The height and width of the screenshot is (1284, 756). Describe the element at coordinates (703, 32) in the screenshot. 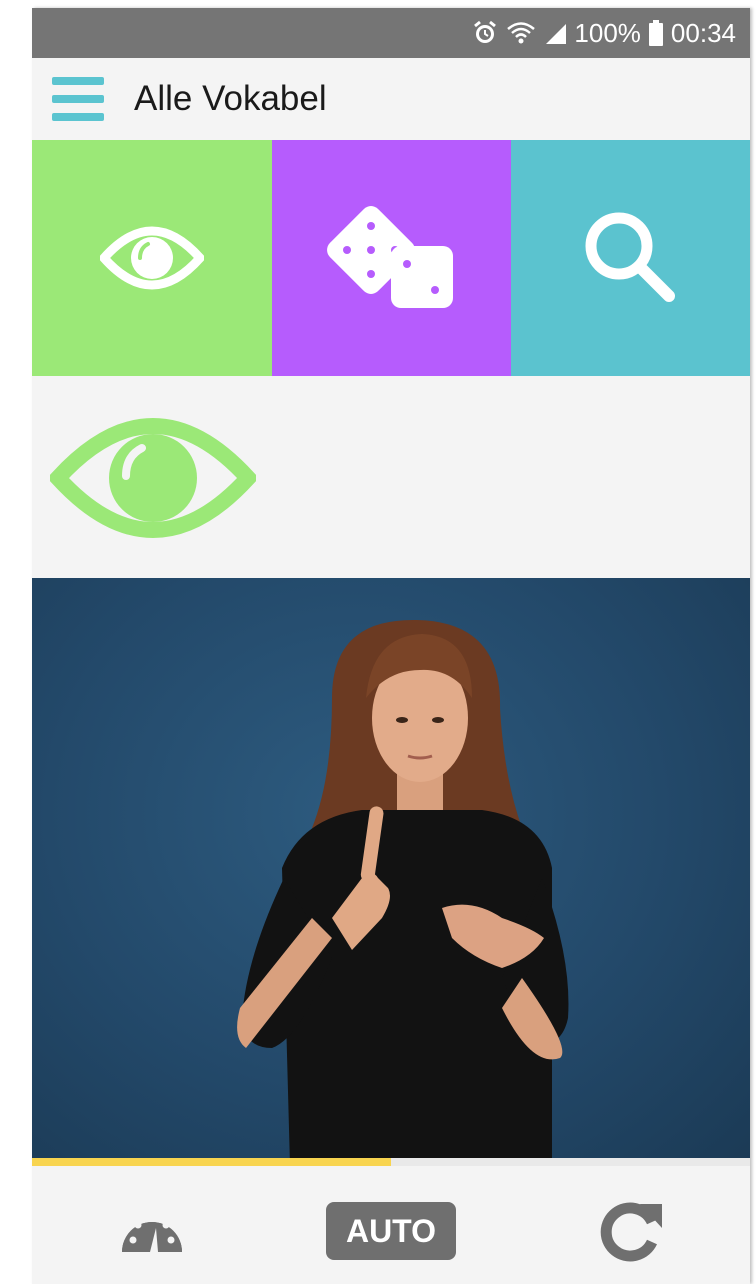

I see `clock: 00:34` at that location.